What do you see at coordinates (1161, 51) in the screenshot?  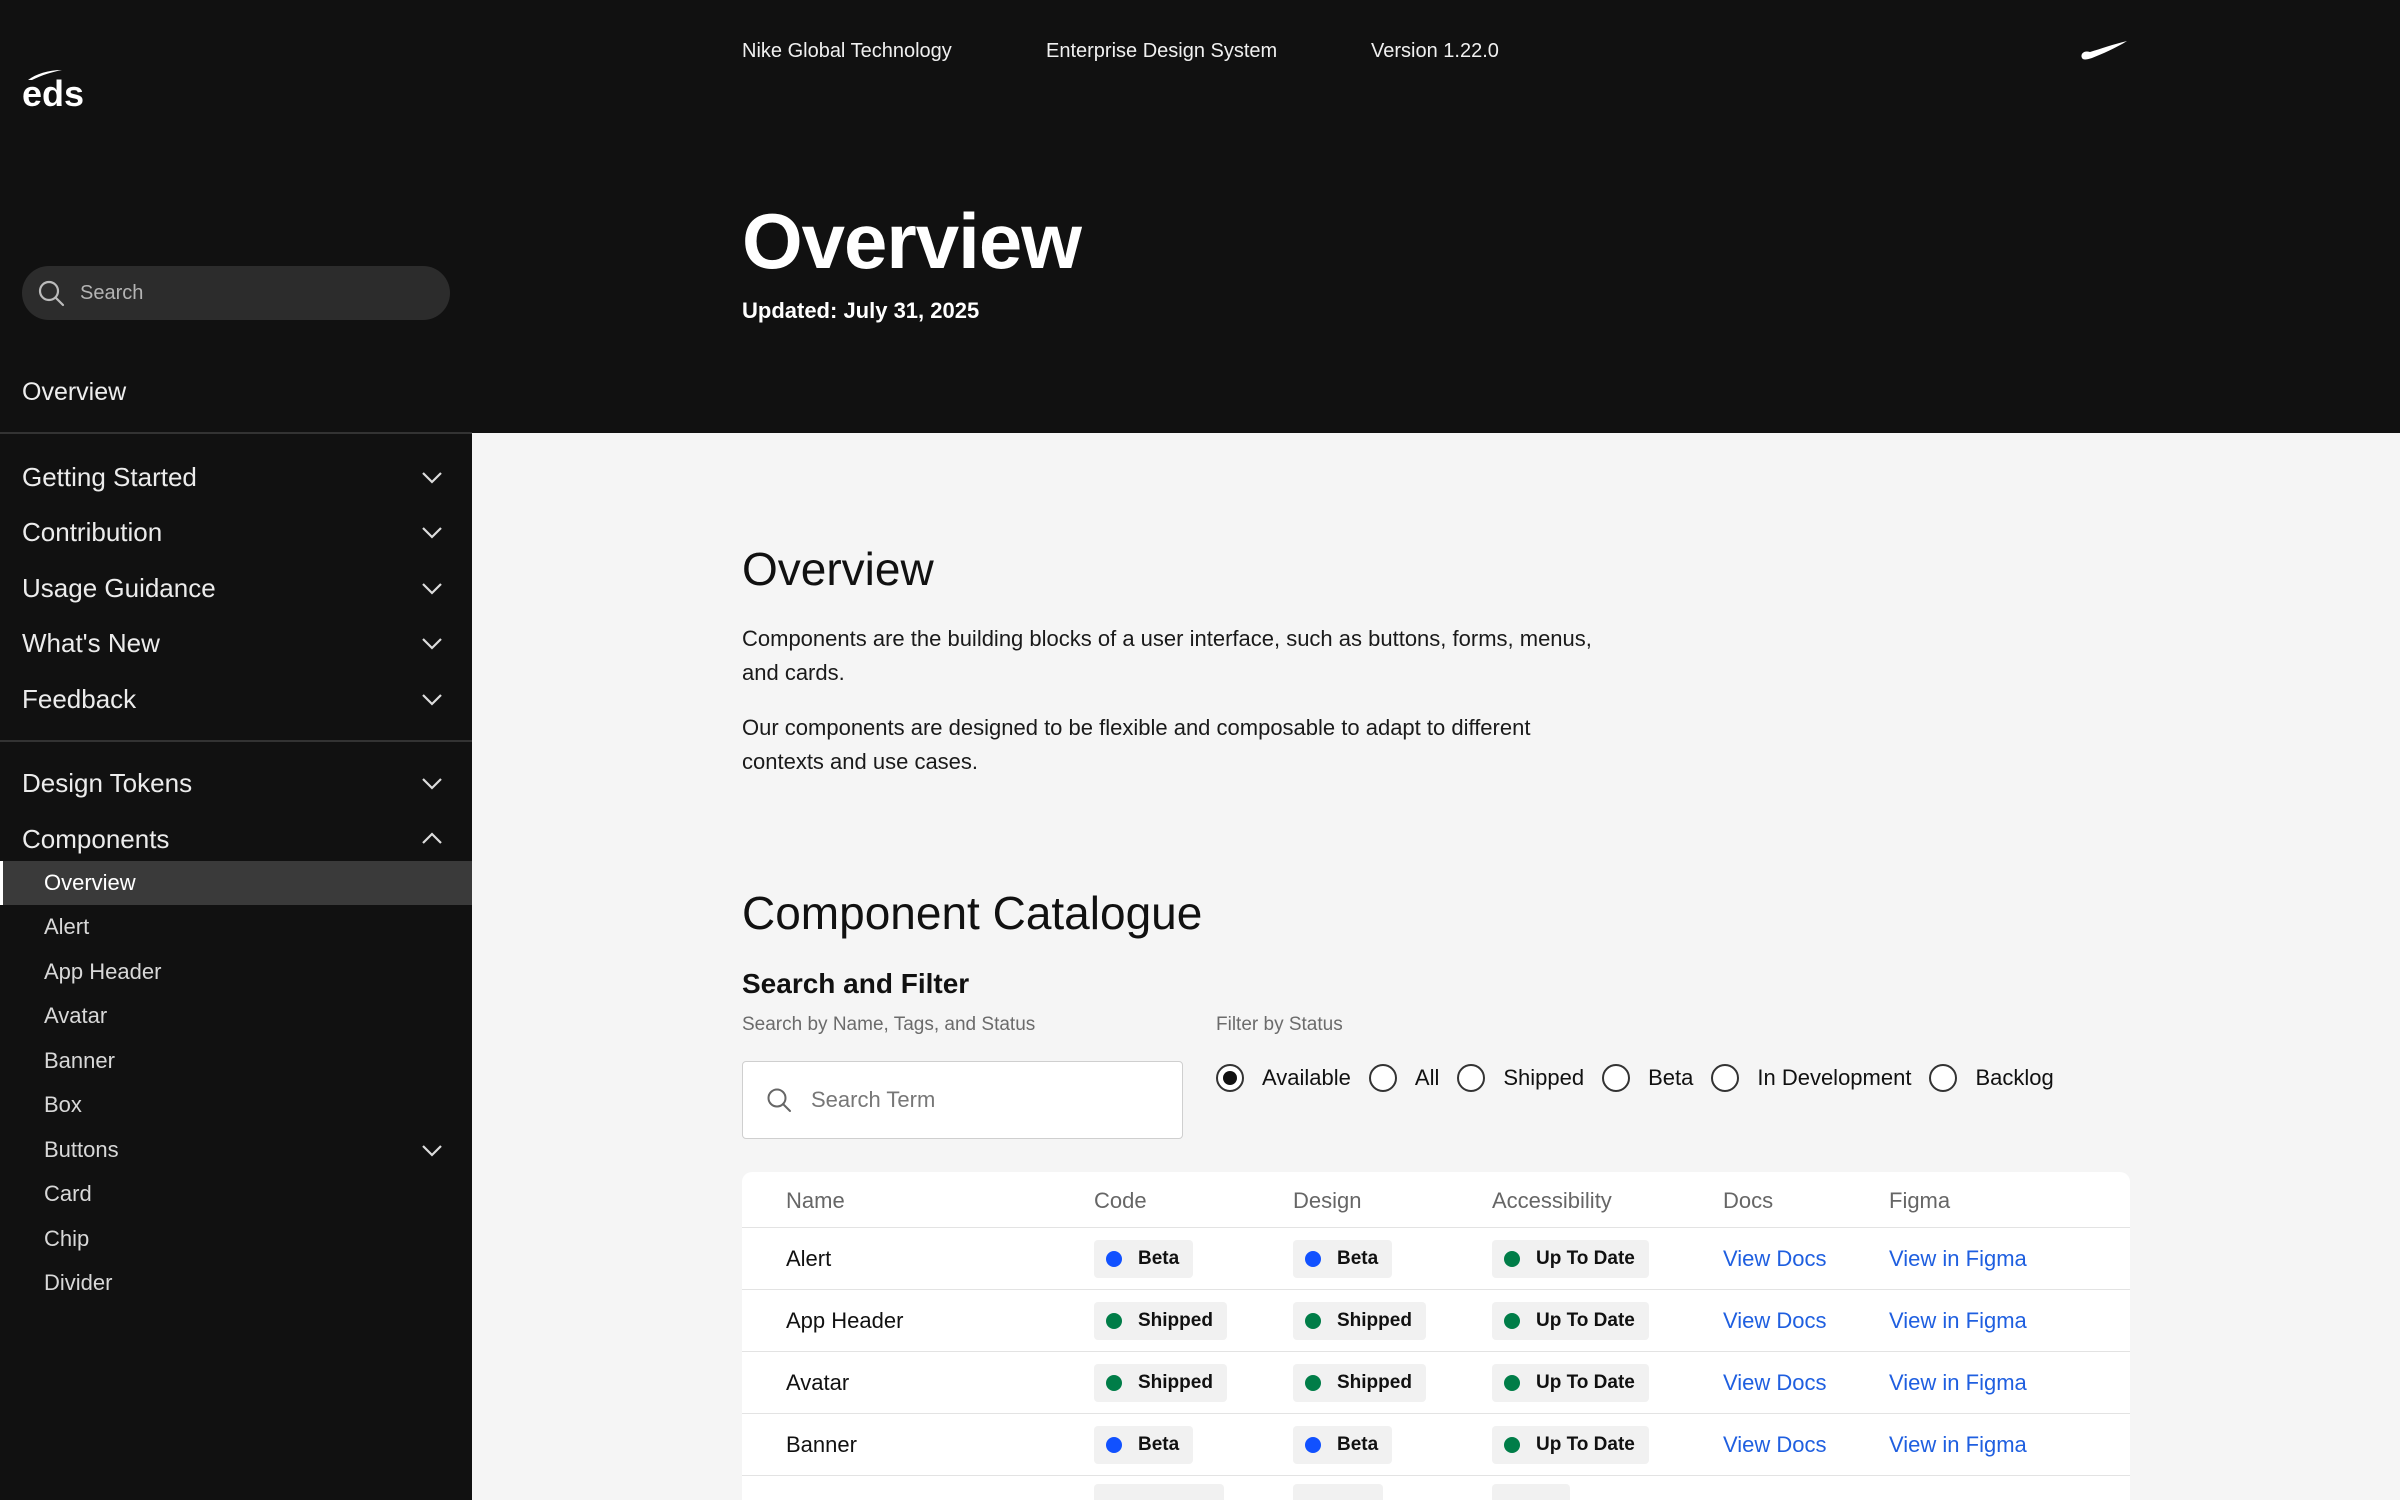 I see `header-link-enterprise-design-system: Enterprise Design System` at bounding box center [1161, 51].